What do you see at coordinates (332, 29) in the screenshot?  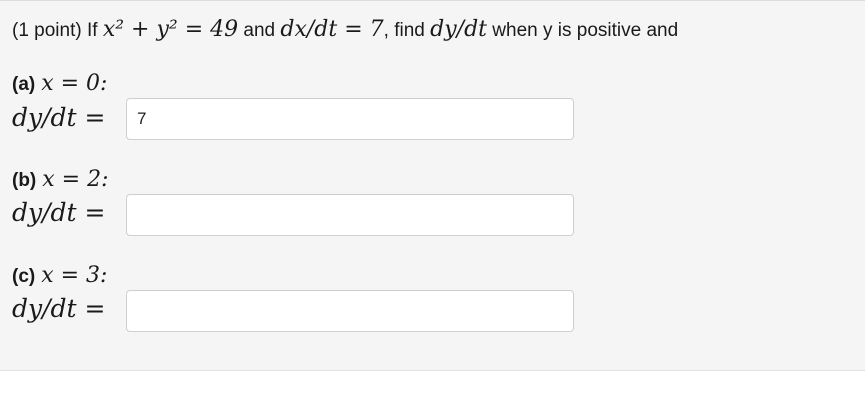 I see `equation-rate: dx/dt = 7` at bounding box center [332, 29].